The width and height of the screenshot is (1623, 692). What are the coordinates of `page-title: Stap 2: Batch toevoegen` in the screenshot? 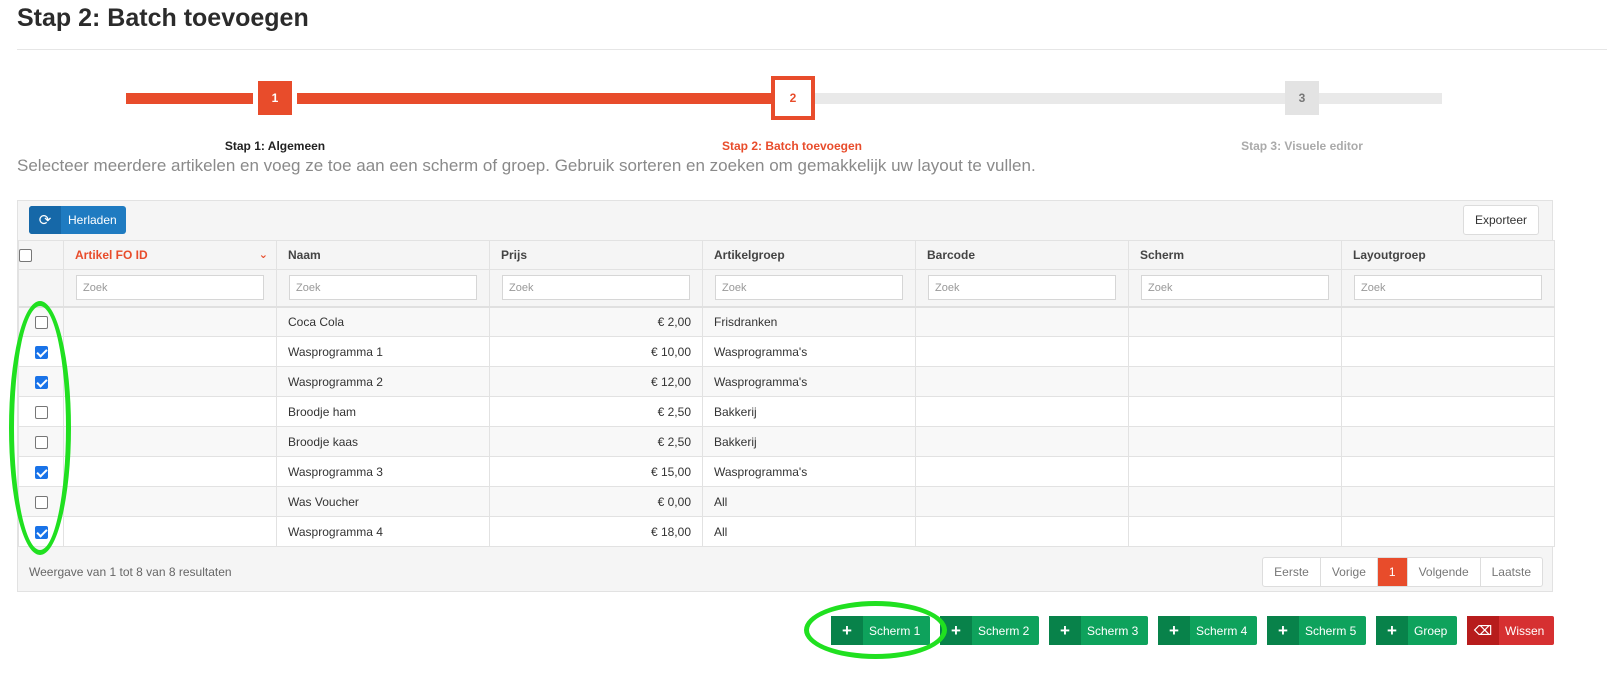 It's located at (163, 18).